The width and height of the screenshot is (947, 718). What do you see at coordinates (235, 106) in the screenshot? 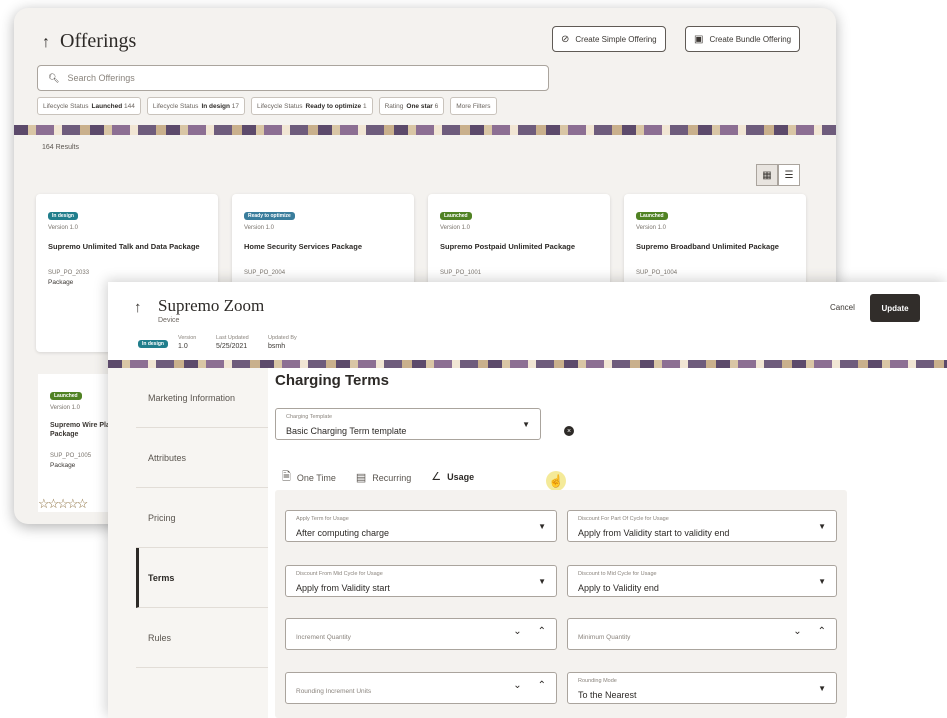
I see `chip-count: 17` at bounding box center [235, 106].